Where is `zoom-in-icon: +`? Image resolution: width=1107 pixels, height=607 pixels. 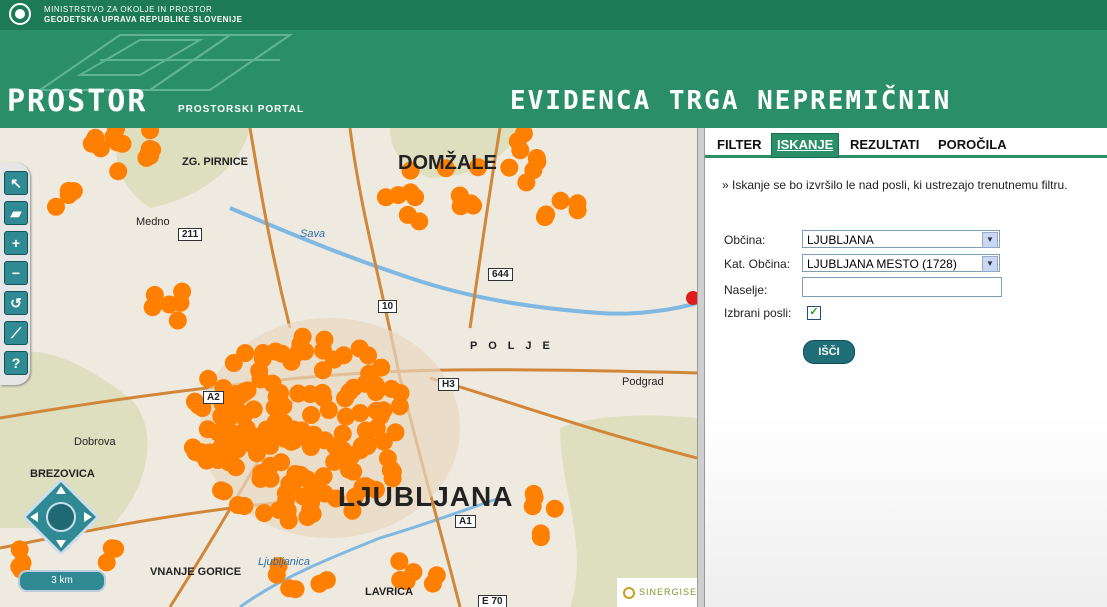 zoom-in-icon: + is located at coordinates (16, 243).